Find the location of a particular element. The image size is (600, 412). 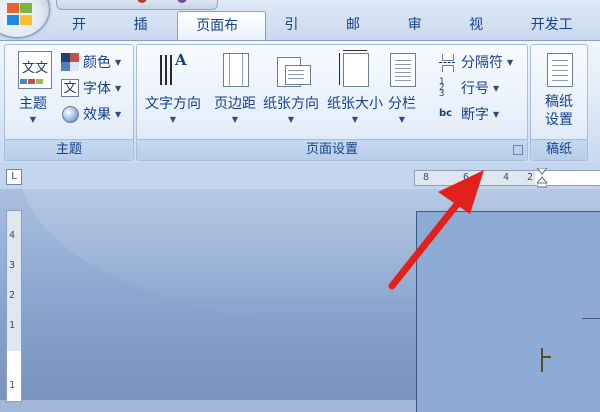

office-logo-icon is located at coordinates (20, 16).